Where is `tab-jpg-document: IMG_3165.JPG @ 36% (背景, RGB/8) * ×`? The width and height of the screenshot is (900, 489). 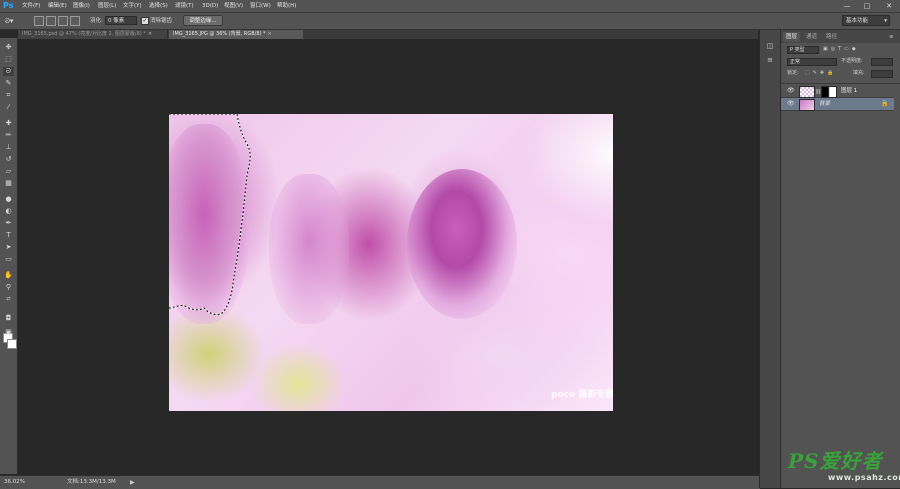 tab-jpg-document: IMG_3165.JPG @ 36% (背景, RGB/8) * × is located at coordinates (236, 34).